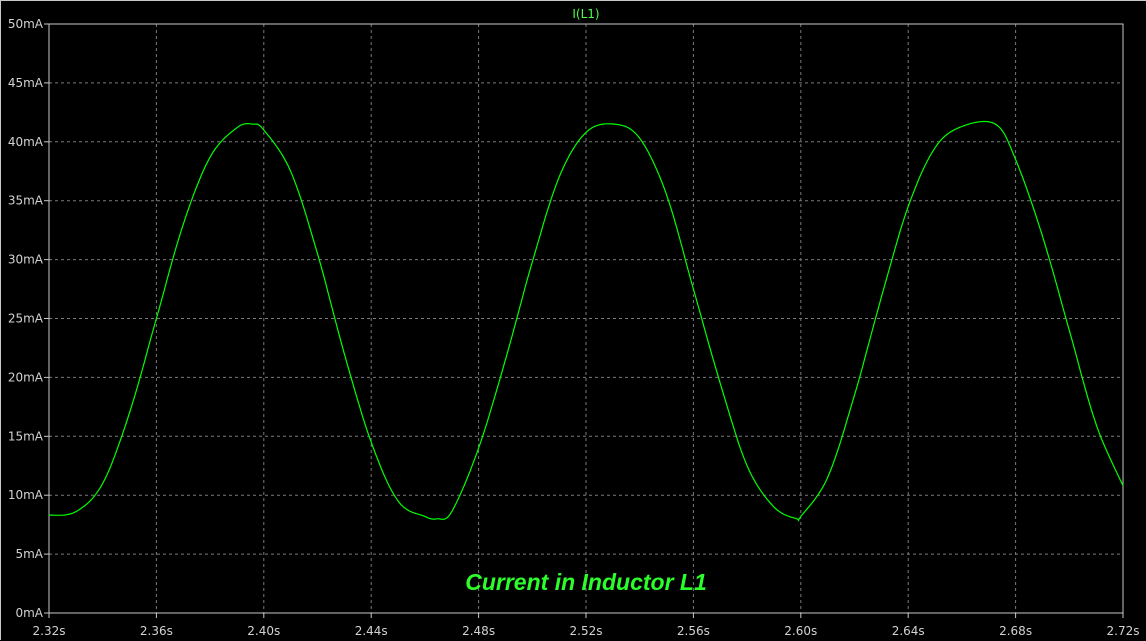 This screenshot has width=1146, height=641. What do you see at coordinates (1123, 631) in the screenshot?
I see `x-tick-label: 2.72s` at bounding box center [1123, 631].